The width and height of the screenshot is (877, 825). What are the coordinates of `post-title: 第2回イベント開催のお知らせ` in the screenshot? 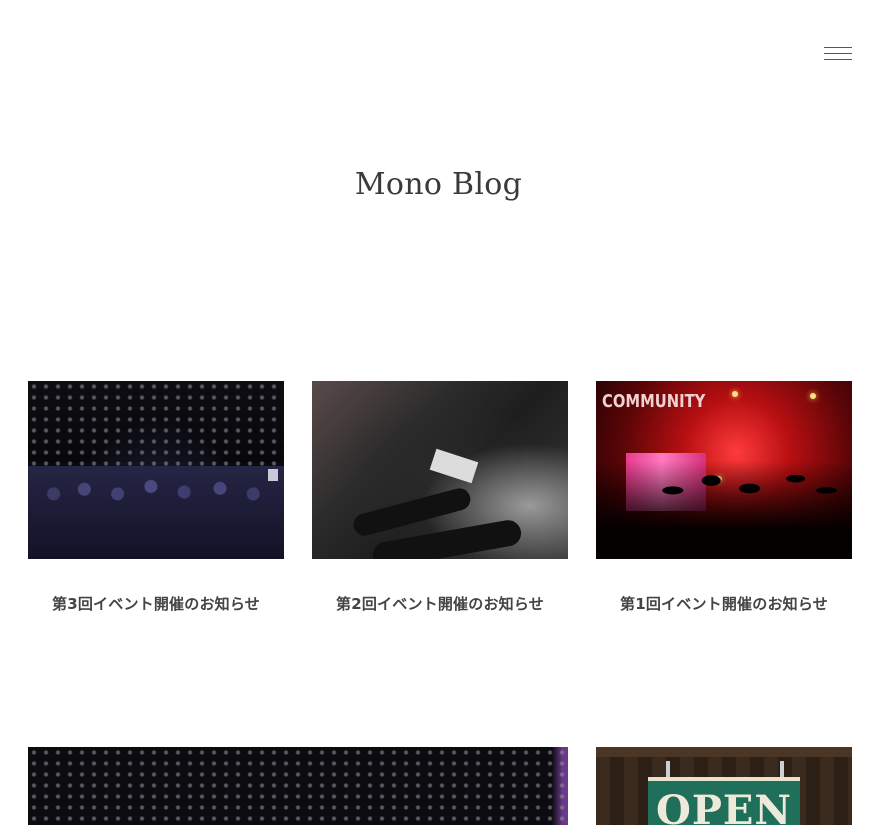 It's located at (440, 603).